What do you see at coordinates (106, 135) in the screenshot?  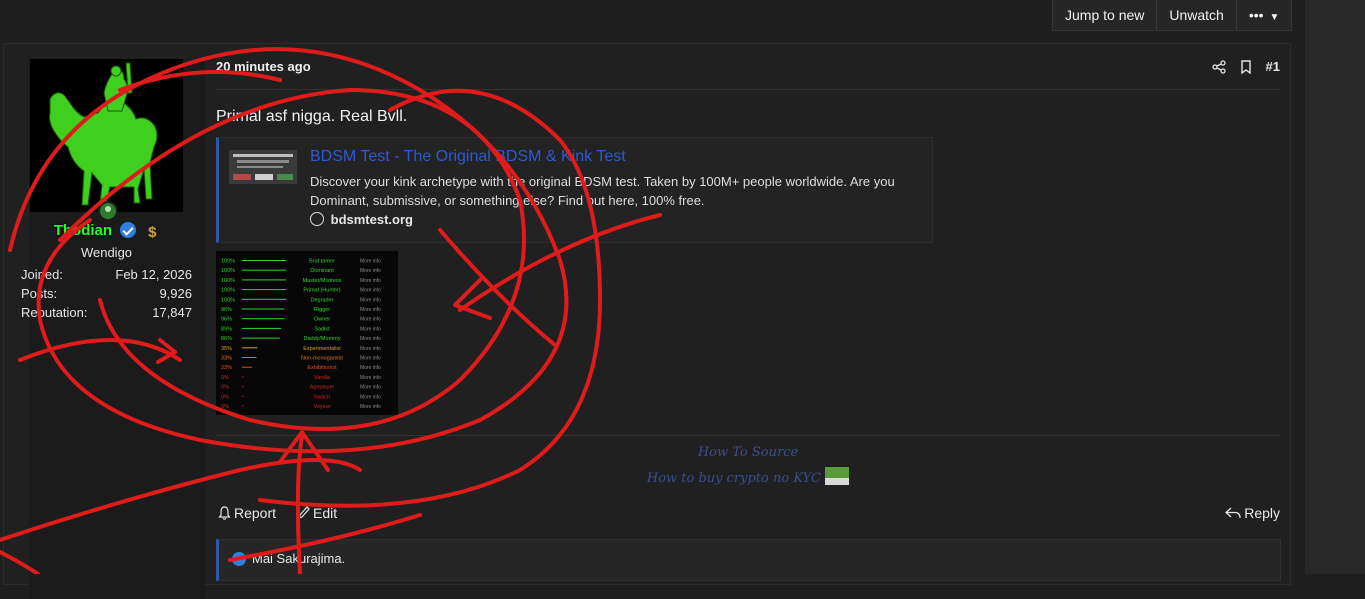 I see `avatar` at bounding box center [106, 135].